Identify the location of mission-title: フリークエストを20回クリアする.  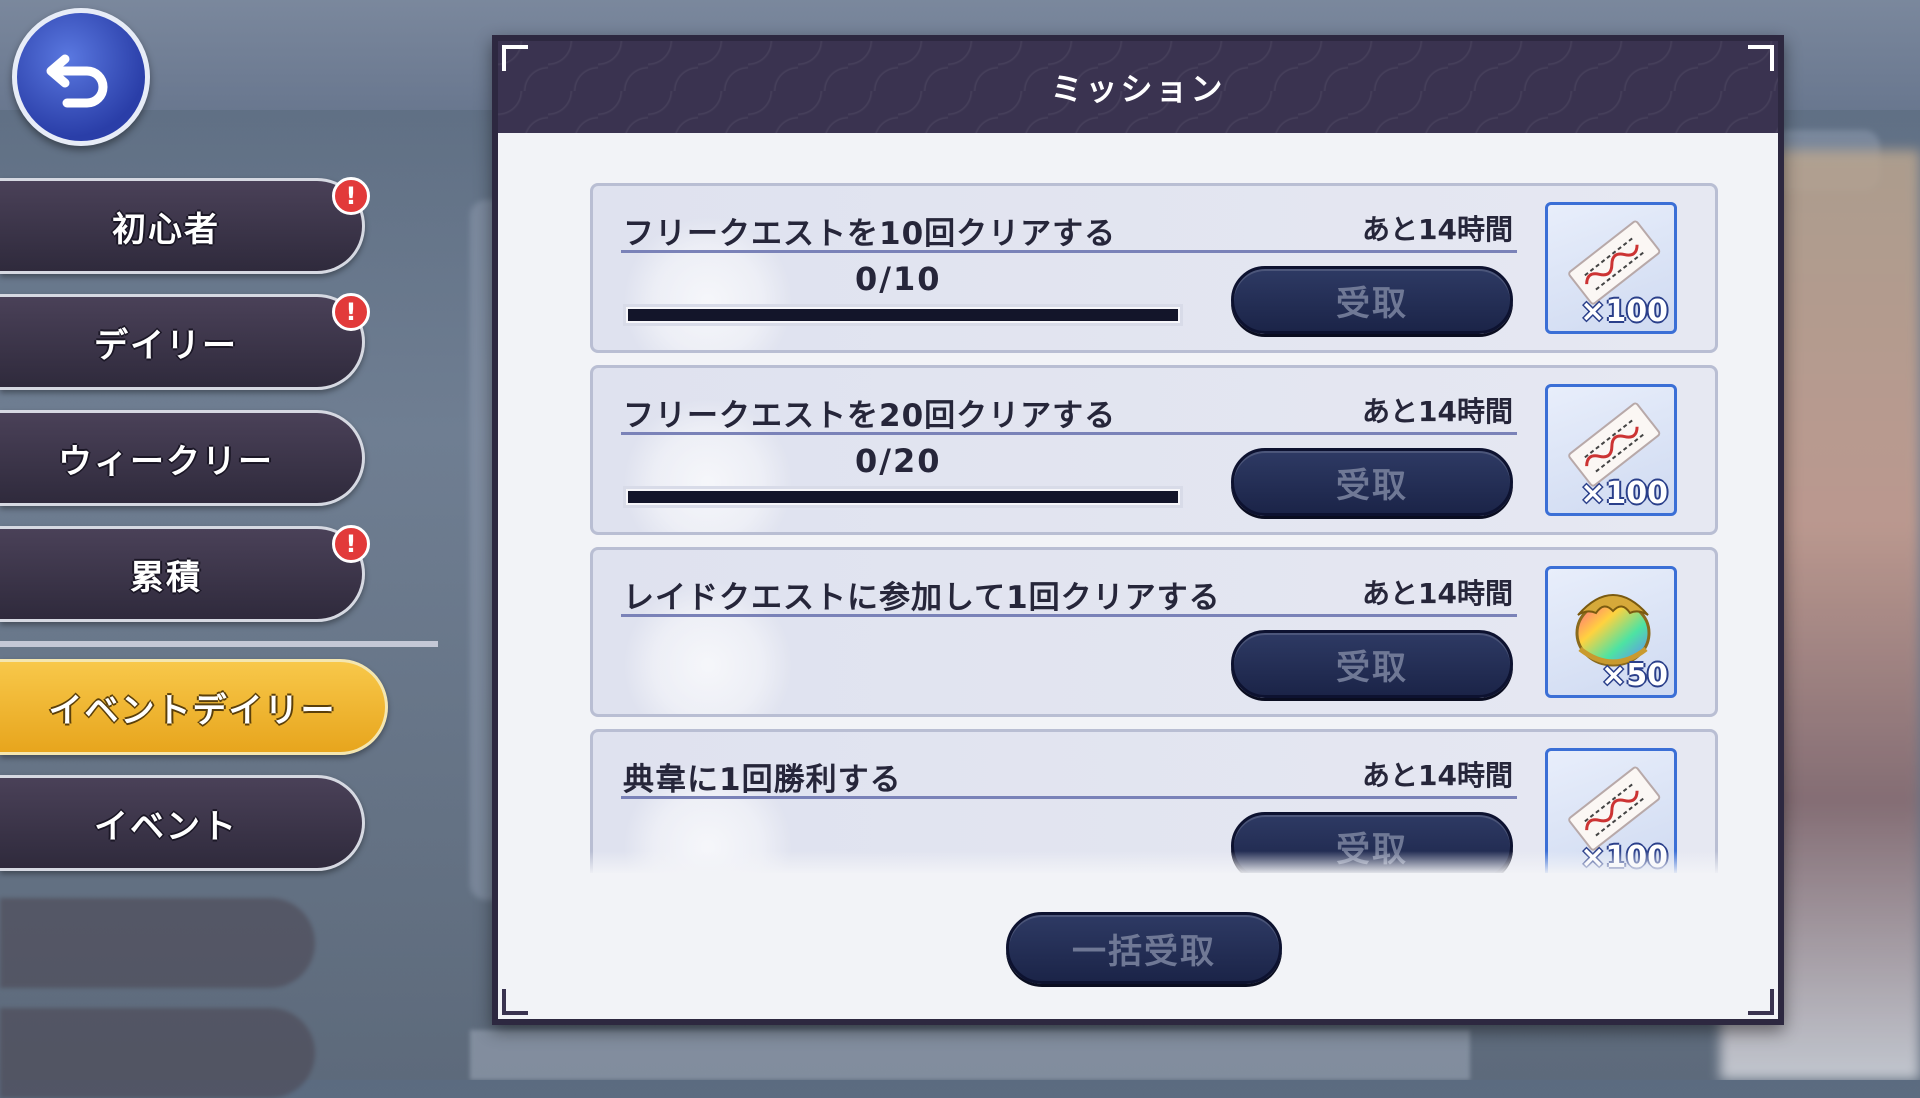
(870, 416).